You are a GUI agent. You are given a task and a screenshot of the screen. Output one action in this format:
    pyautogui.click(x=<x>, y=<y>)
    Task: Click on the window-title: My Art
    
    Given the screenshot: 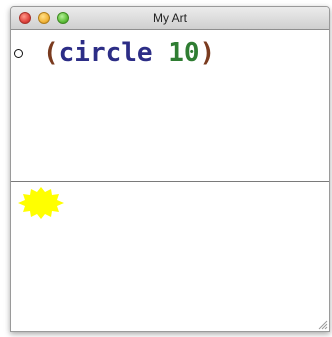 What is the action you would take?
    pyautogui.click(x=169, y=18)
    